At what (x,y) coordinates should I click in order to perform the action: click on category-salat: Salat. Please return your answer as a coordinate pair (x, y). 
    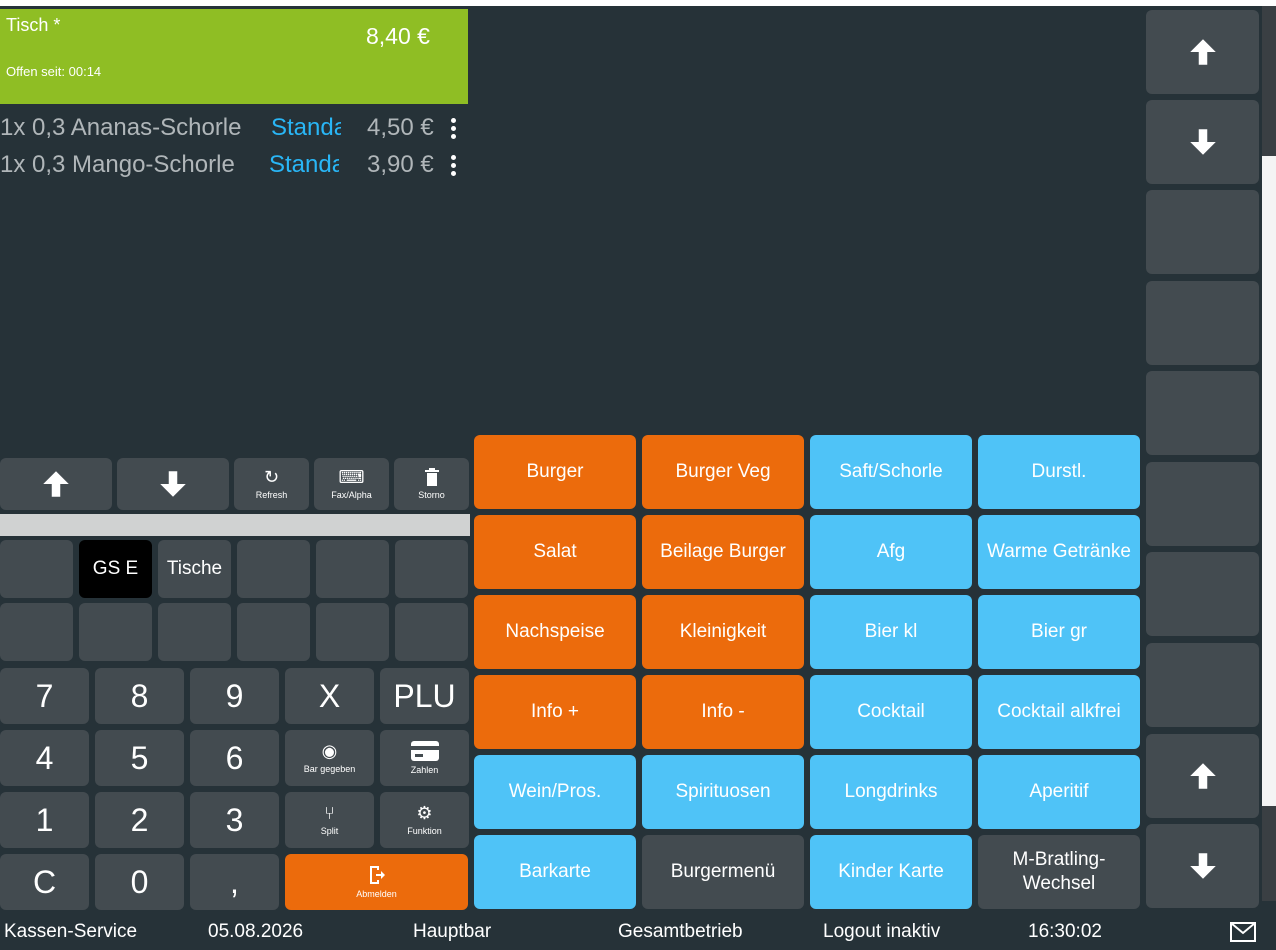
    Looking at the image, I should click on (555, 552).